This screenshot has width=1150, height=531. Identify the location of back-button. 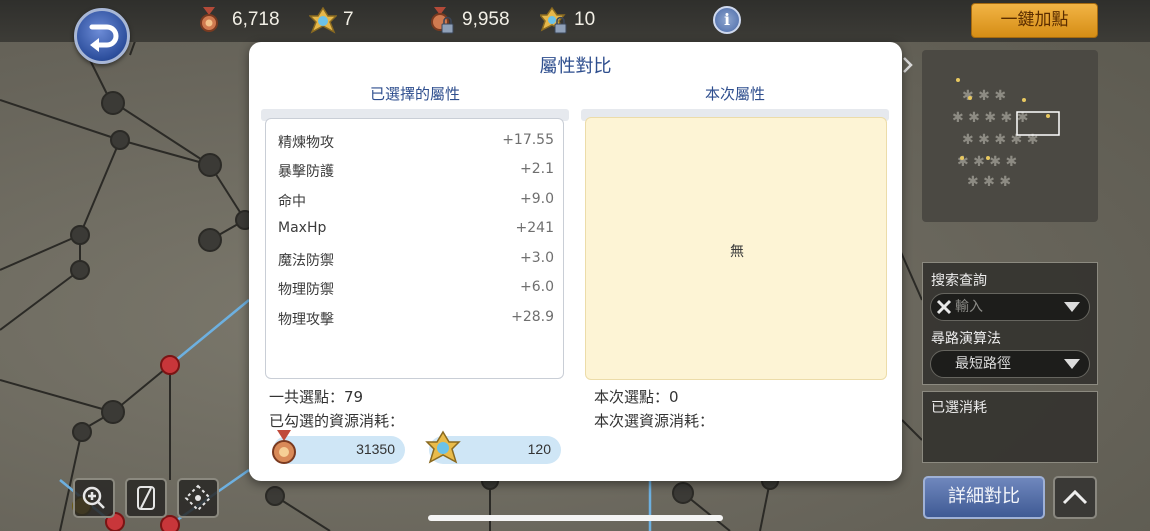
(102, 36).